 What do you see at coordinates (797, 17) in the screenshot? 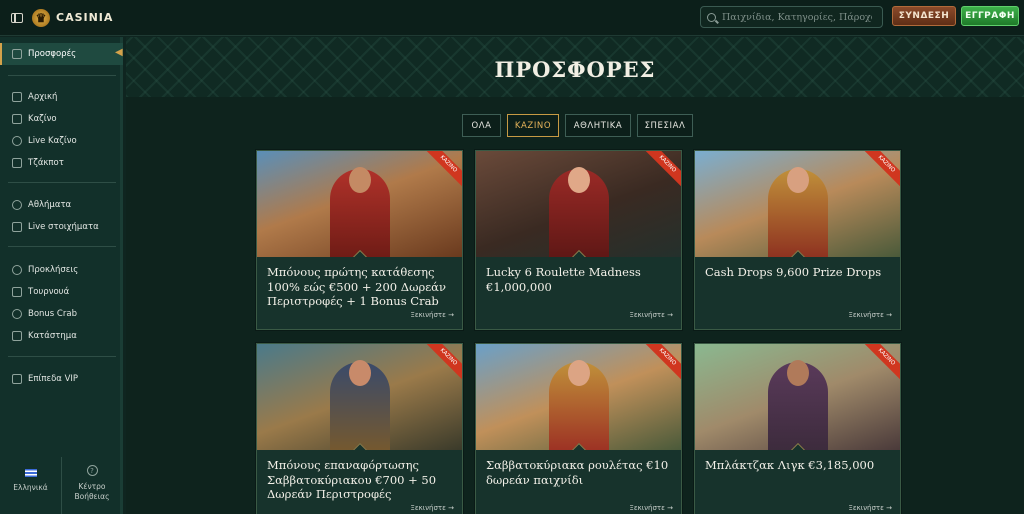
I see `search-input` at bounding box center [797, 17].